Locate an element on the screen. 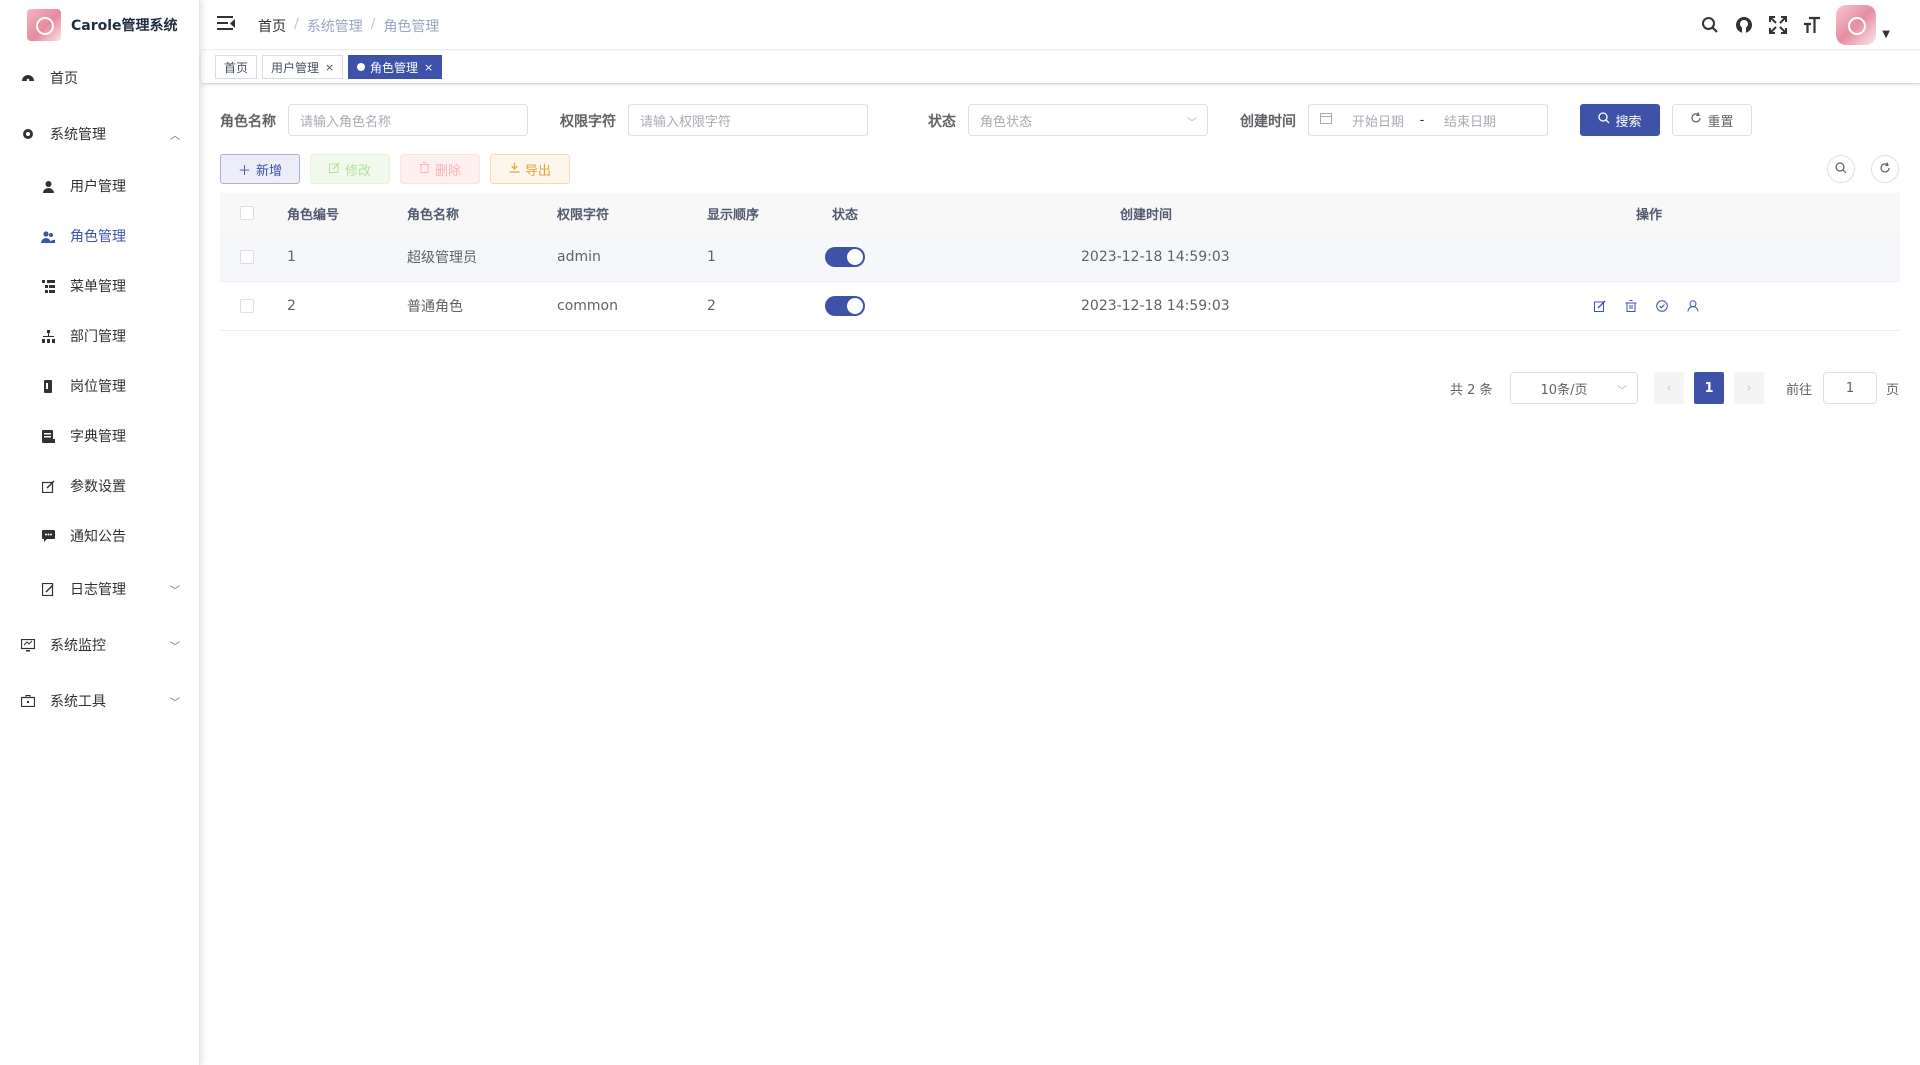 The image size is (1920, 1065). toggle-search-button is located at coordinates (1841, 169).